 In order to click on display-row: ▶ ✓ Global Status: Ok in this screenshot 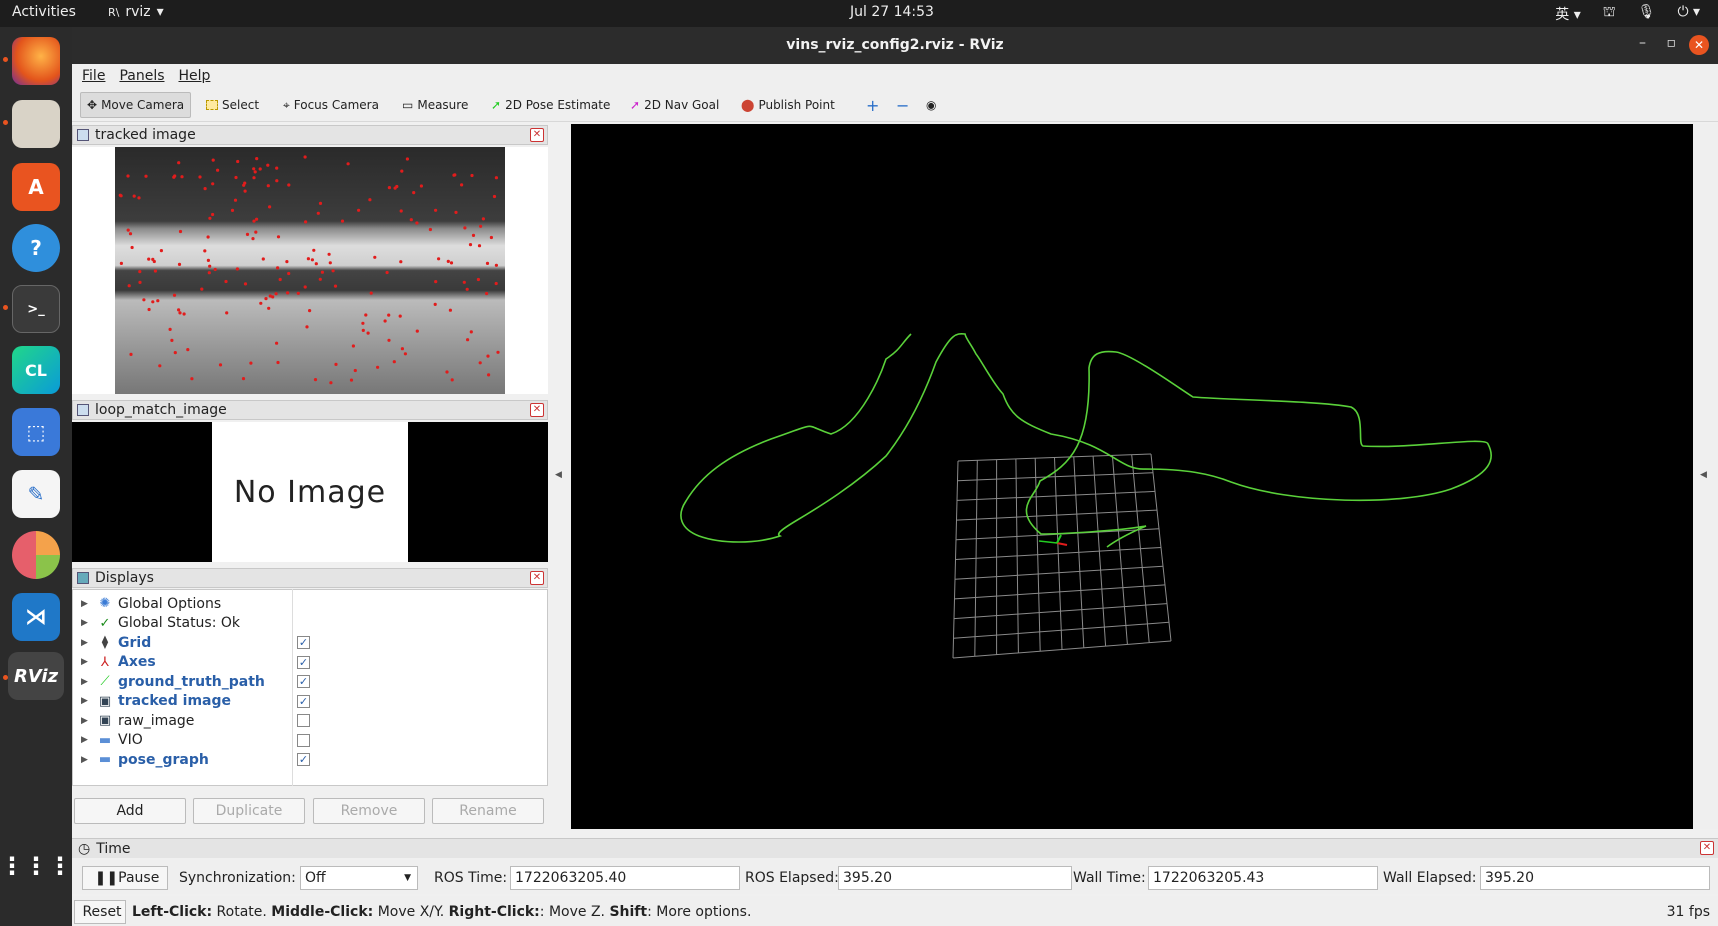, I will do `click(311, 623)`.